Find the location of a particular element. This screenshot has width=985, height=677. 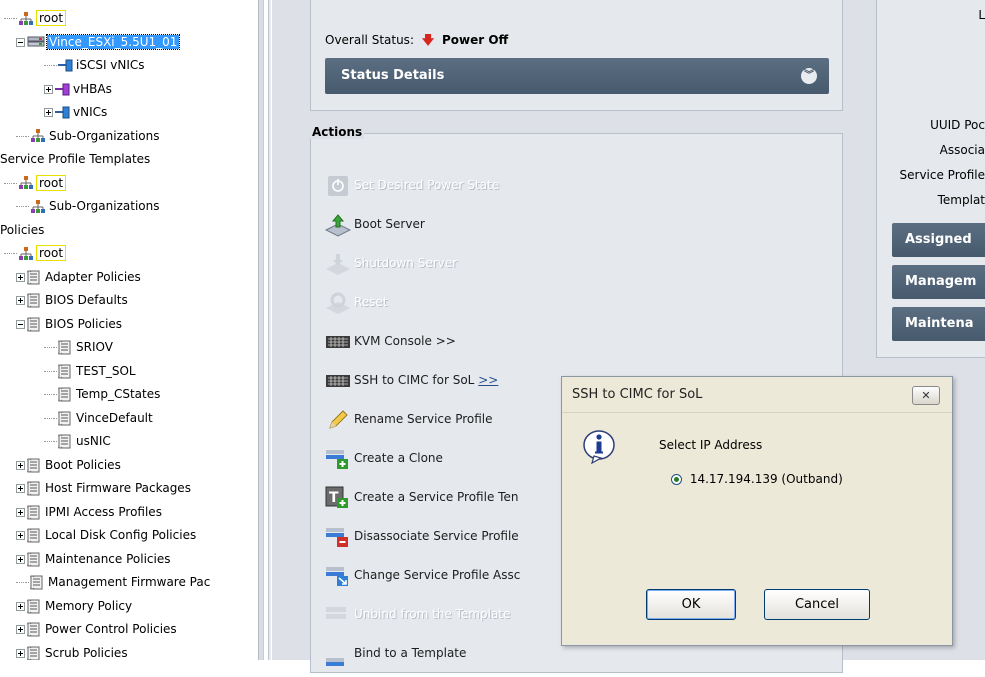

tree-row: Memory Policy is located at coordinates (66, 606).